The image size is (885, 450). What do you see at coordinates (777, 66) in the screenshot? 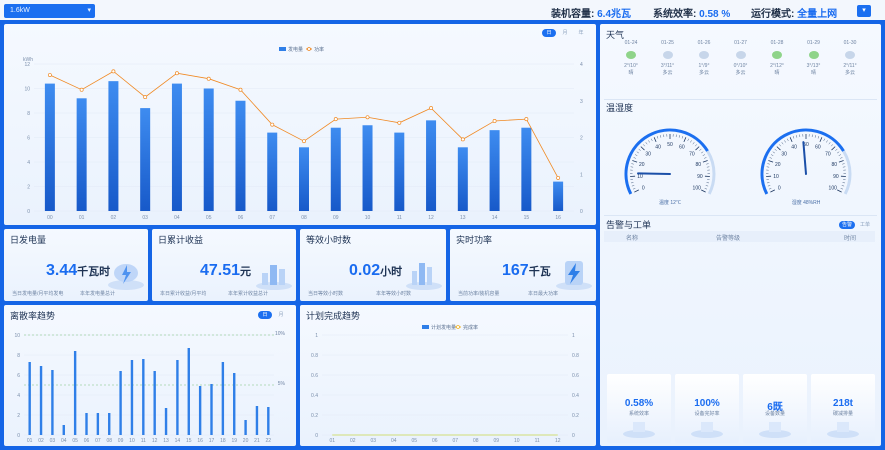
I see `weather-temp: 2°/12°` at bounding box center [777, 66].